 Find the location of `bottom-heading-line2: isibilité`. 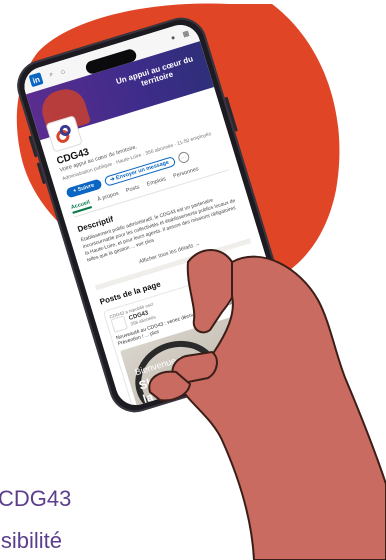

bottom-heading-line2: isibilité is located at coordinates (31, 540).